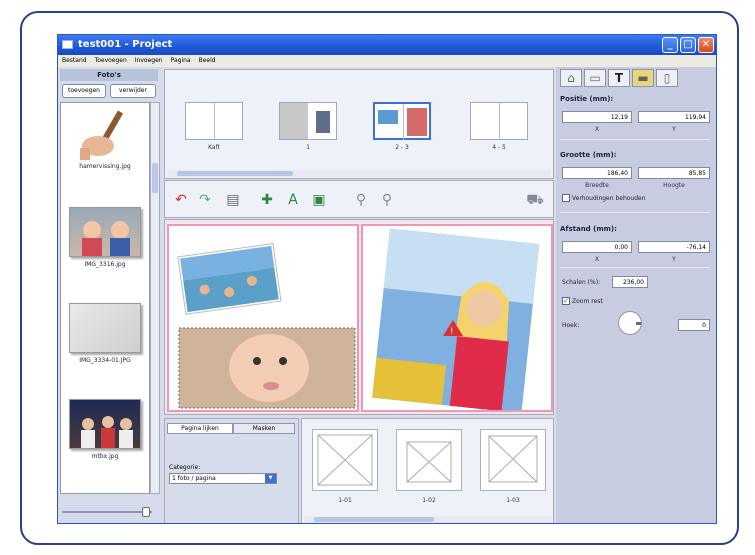 The width and height of the screenshot is (755, 555). I want to click on thumbnail-size-slider, so click(109, 512).